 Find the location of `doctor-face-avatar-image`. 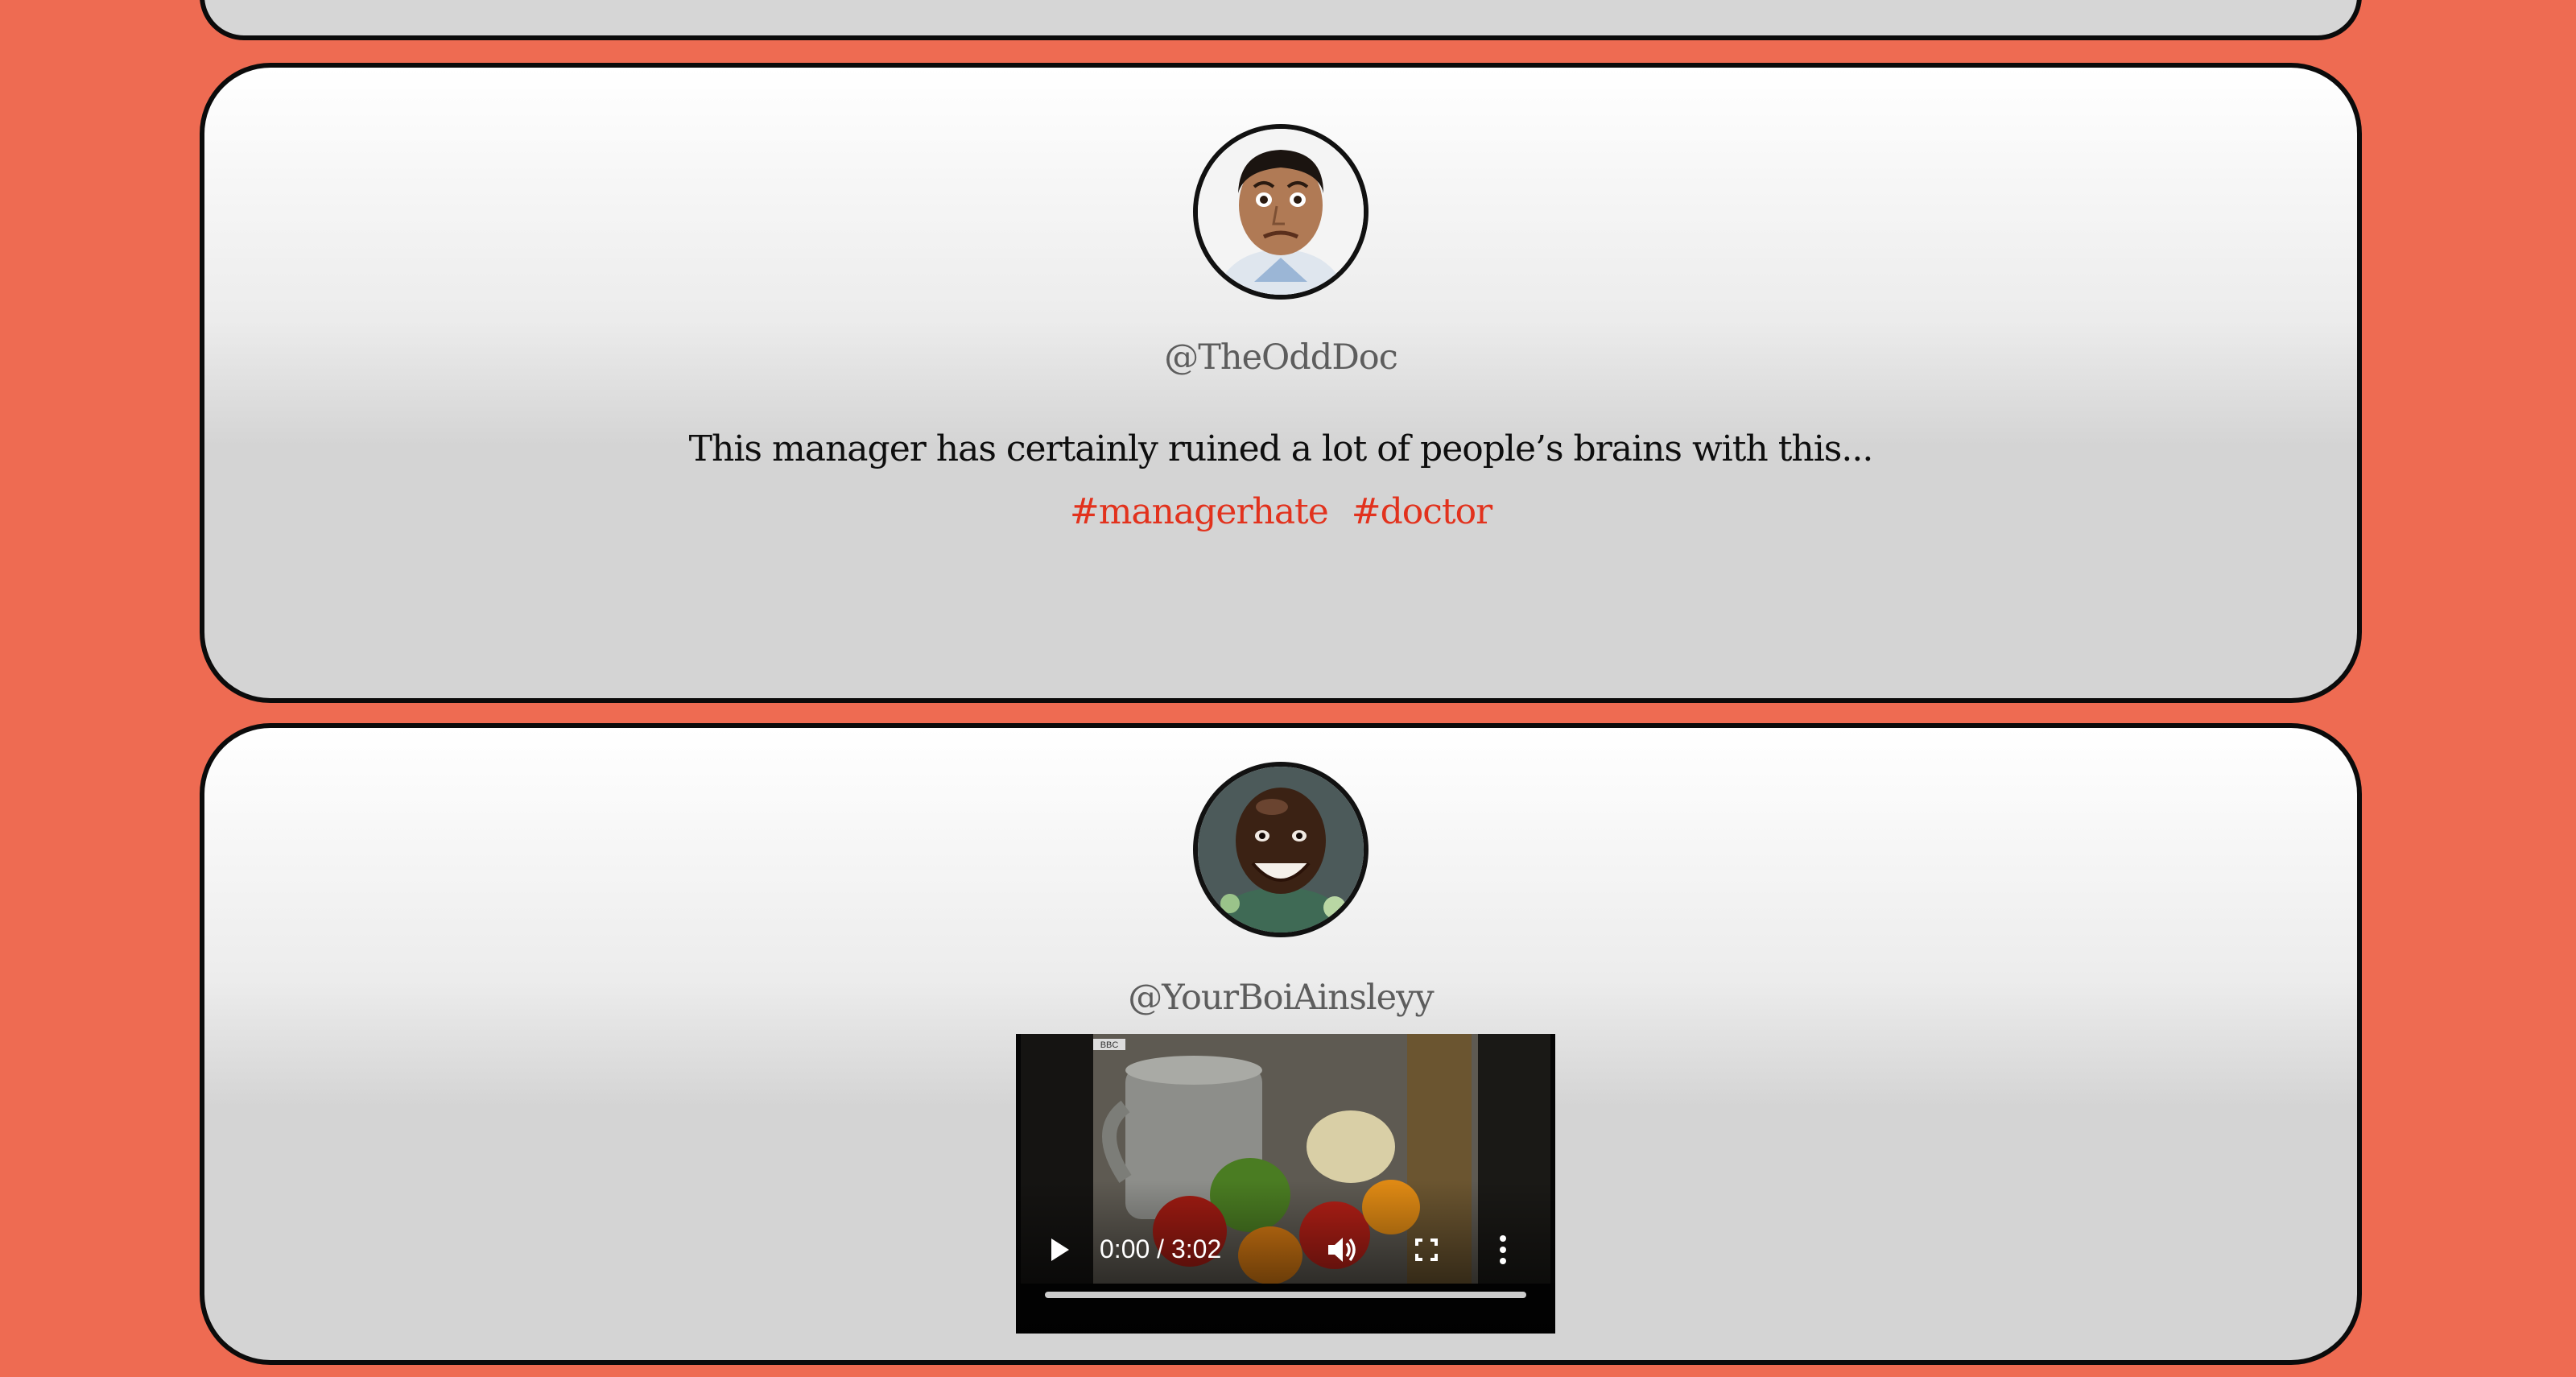

doctor-face-avatar-image is located at coordinates (1281, 212).